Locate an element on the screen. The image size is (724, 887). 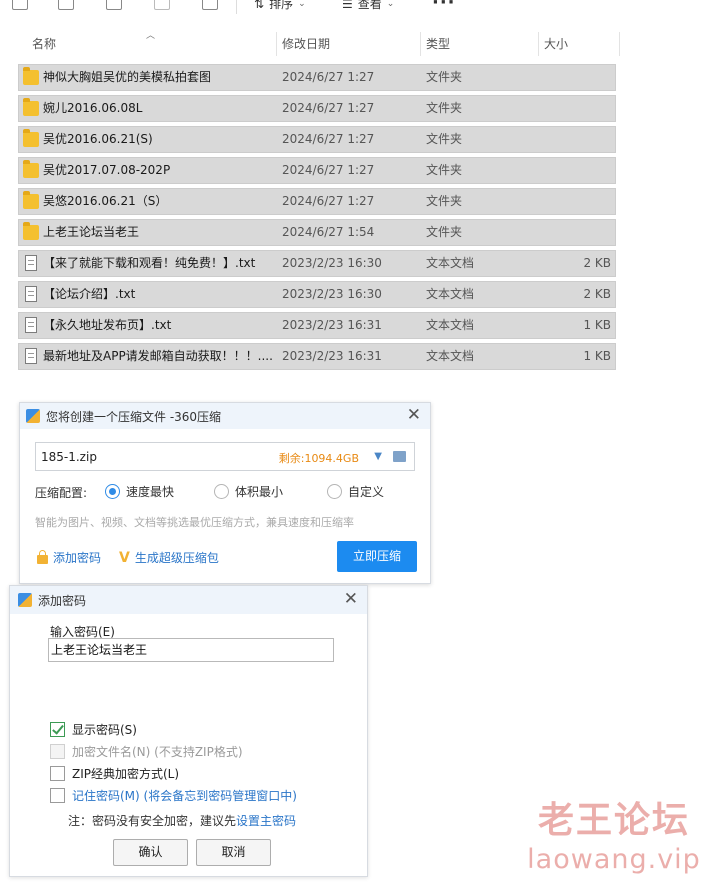
copy-icon is located at coordinates (20, 5).